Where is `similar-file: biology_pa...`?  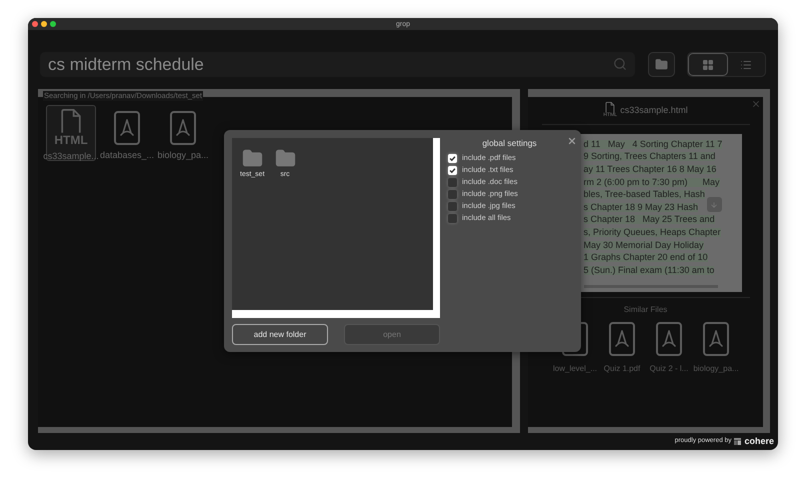
similar-file: biology_pa... is located at coordinates (716, 347).